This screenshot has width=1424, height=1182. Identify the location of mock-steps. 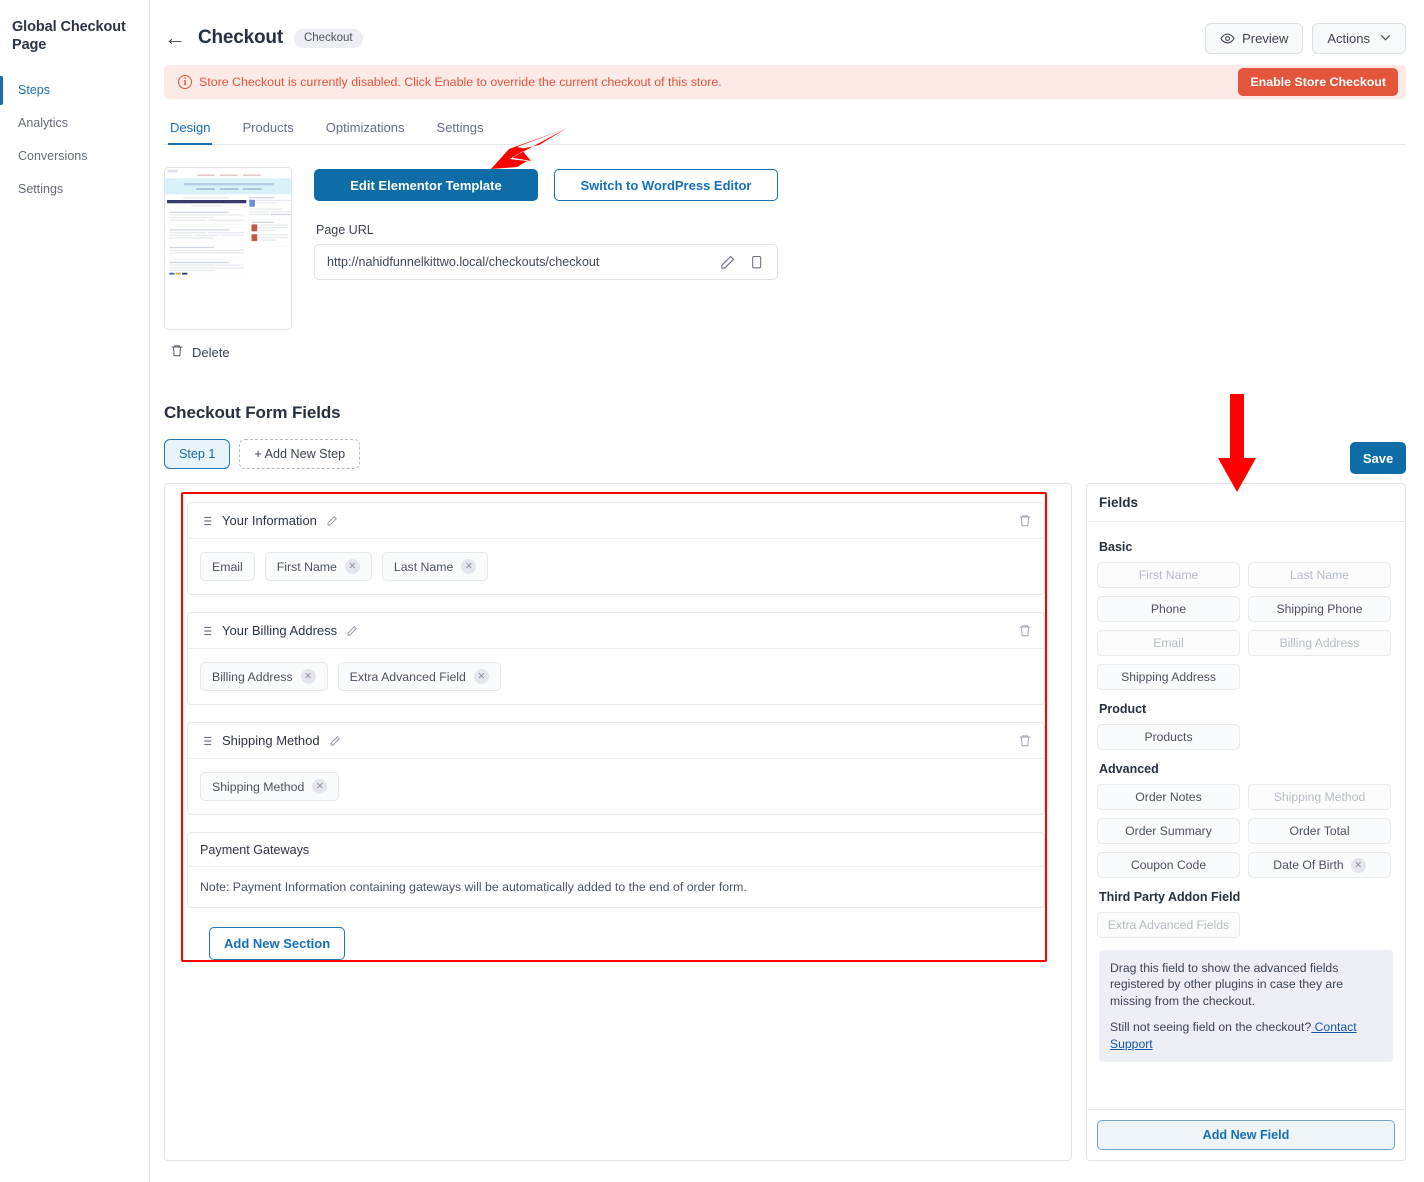
(229, 175).